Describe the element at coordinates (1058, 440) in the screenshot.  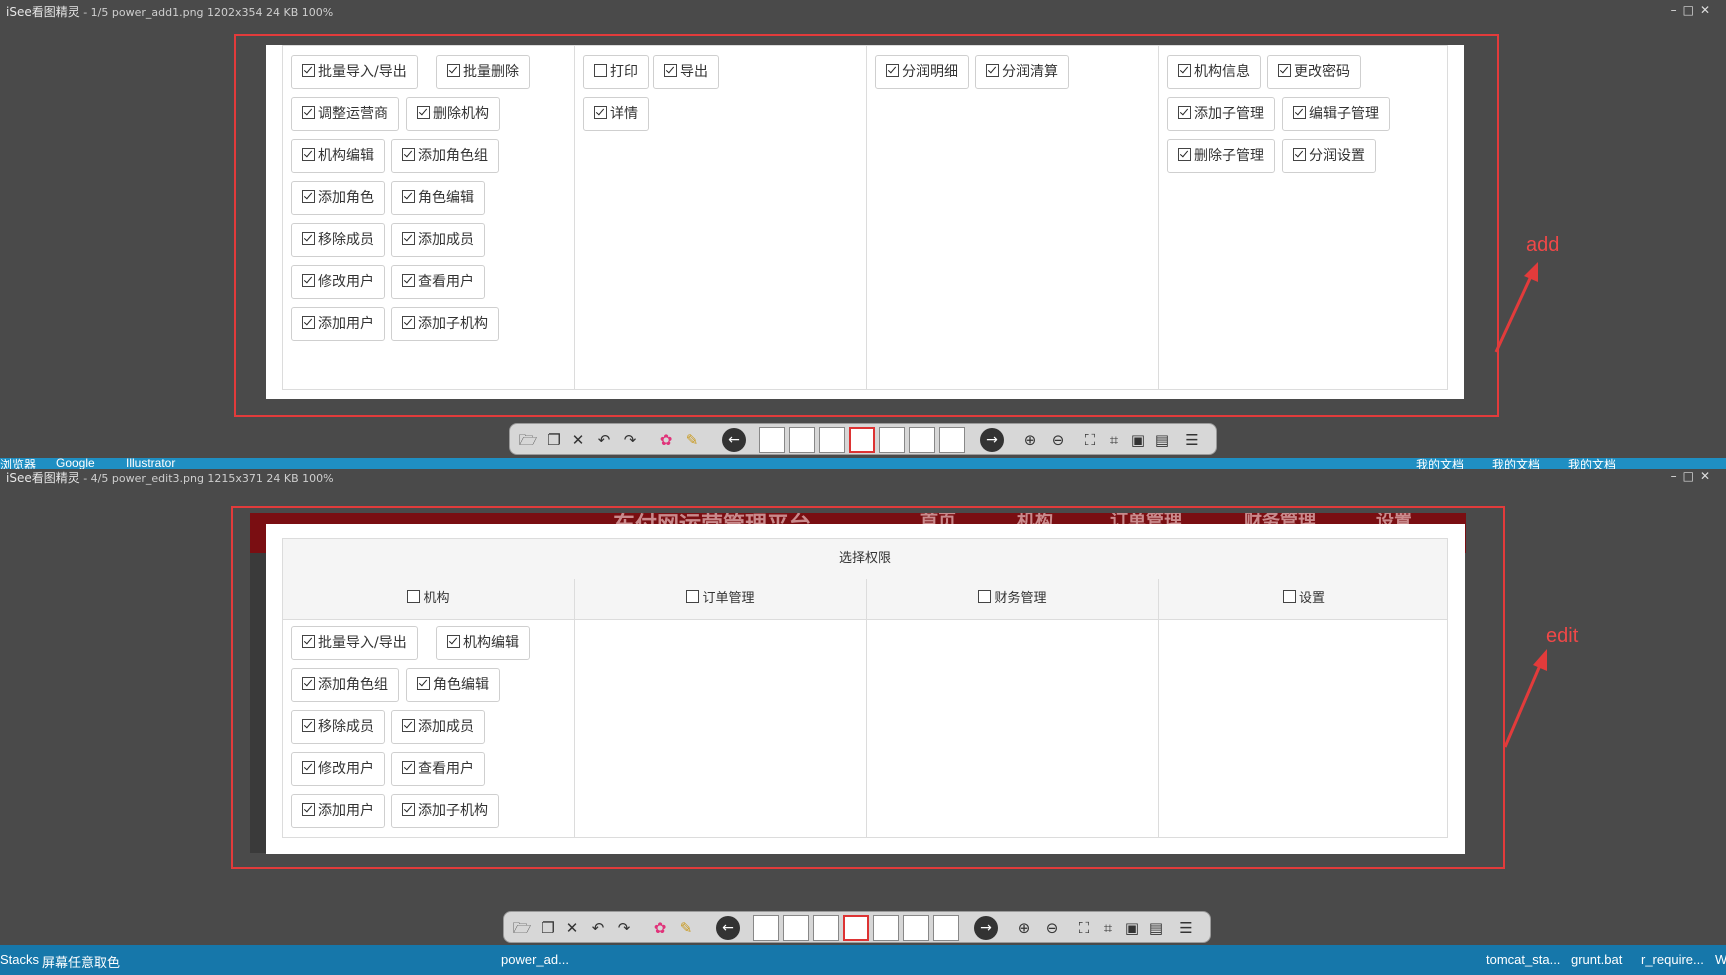
I see `zoom-out-icon: ⊖` at that location.